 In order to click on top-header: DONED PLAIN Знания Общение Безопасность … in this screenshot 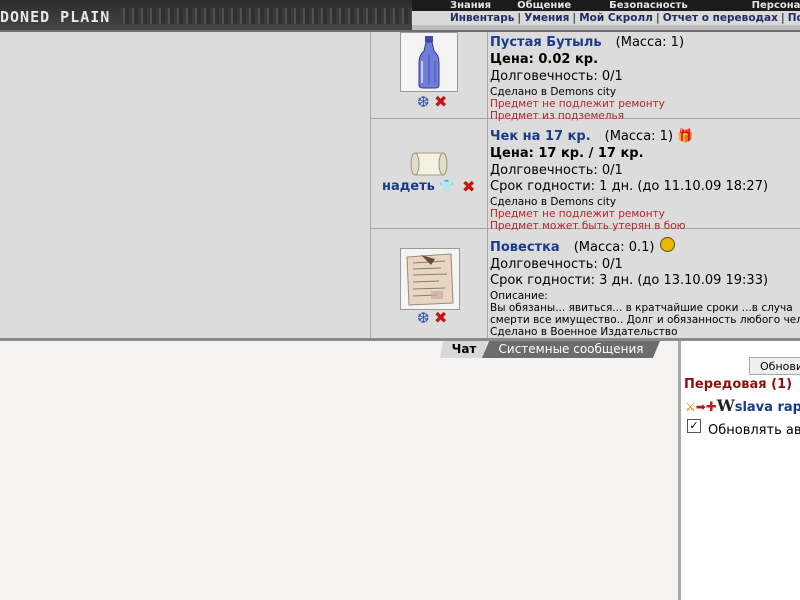, I will do `click(400, 16)`.